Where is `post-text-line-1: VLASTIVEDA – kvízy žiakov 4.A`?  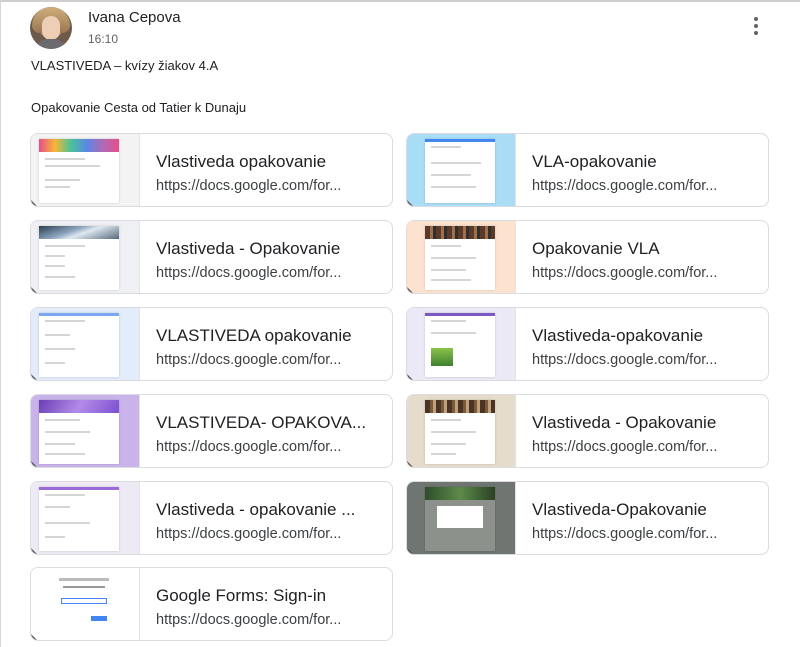 post-text-line-1: VLASTIVEDA – kvízy žiakov 4.A is located at coordinates (125, 65).